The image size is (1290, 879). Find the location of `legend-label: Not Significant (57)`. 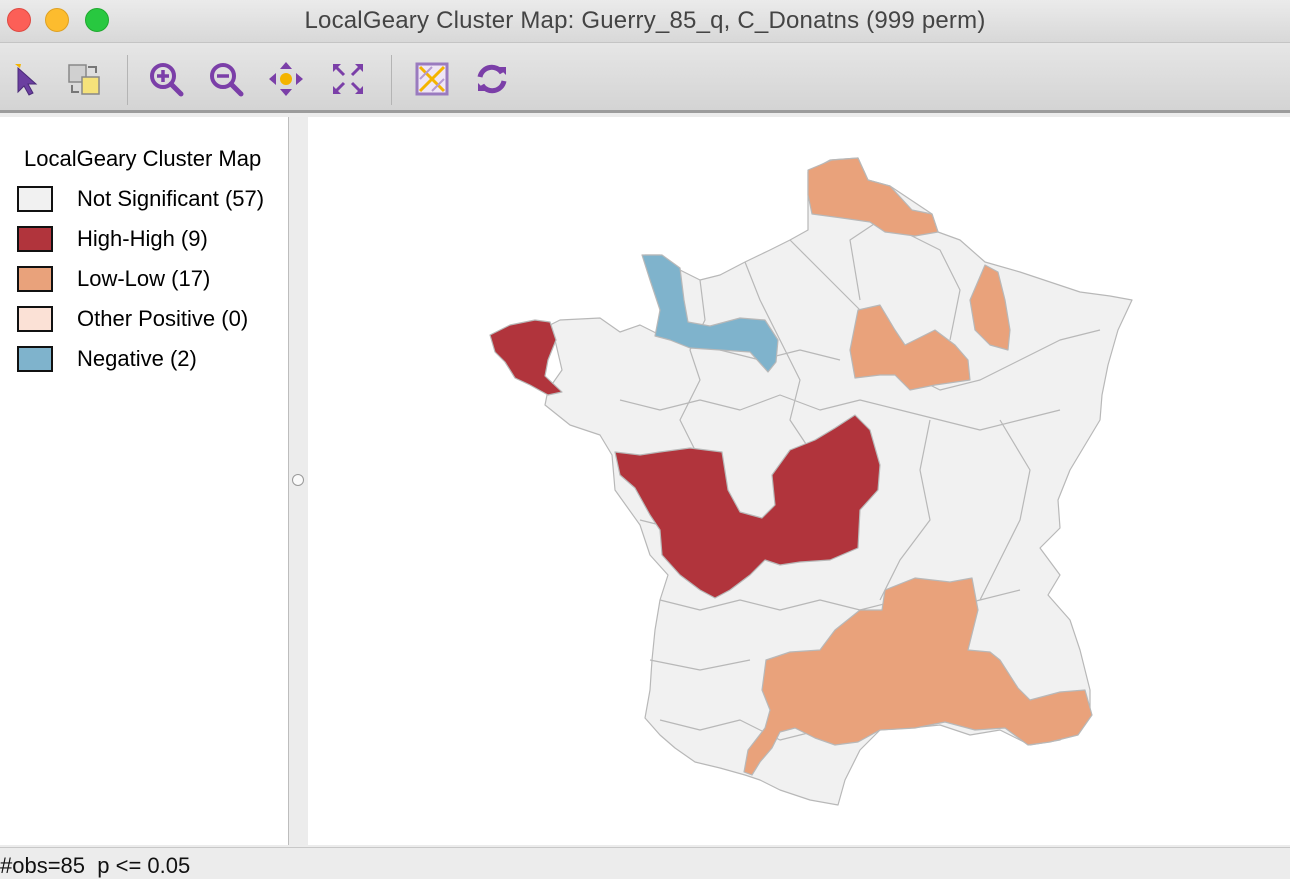

legend-label: Not Significant (57) is located at coordinates (171, 198).